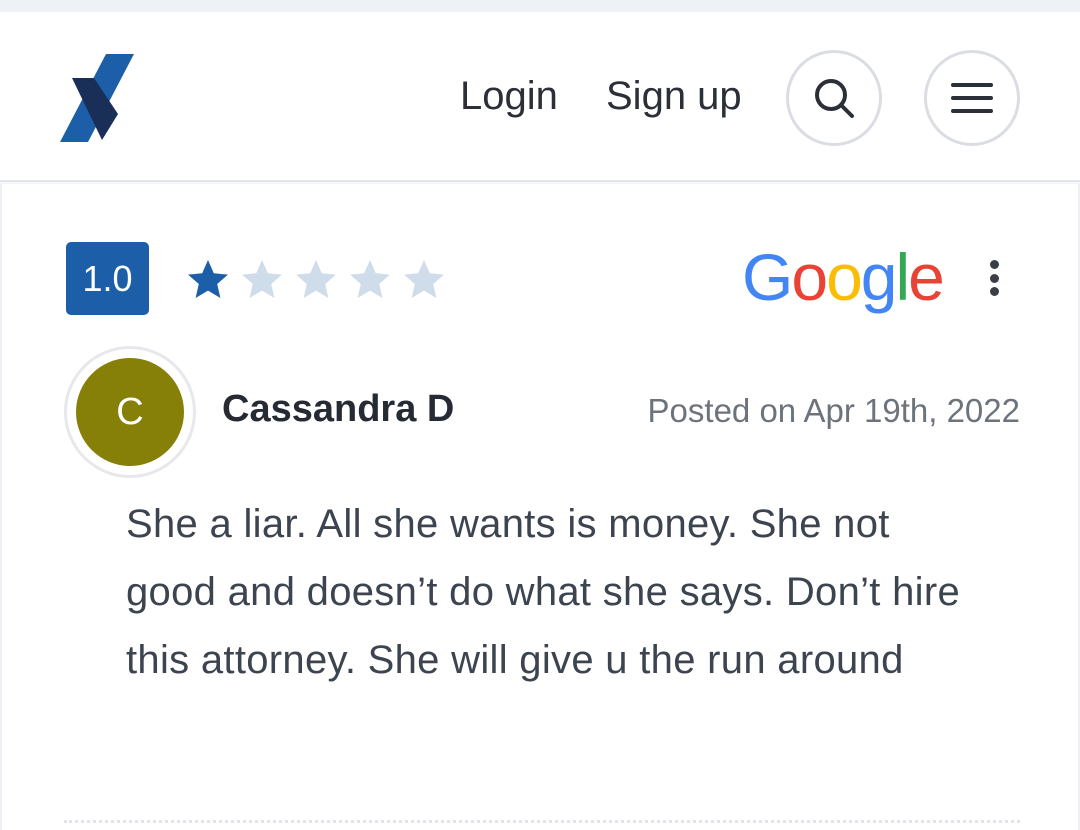  I want to click on signup-link: Sign up, so click(674, 96).